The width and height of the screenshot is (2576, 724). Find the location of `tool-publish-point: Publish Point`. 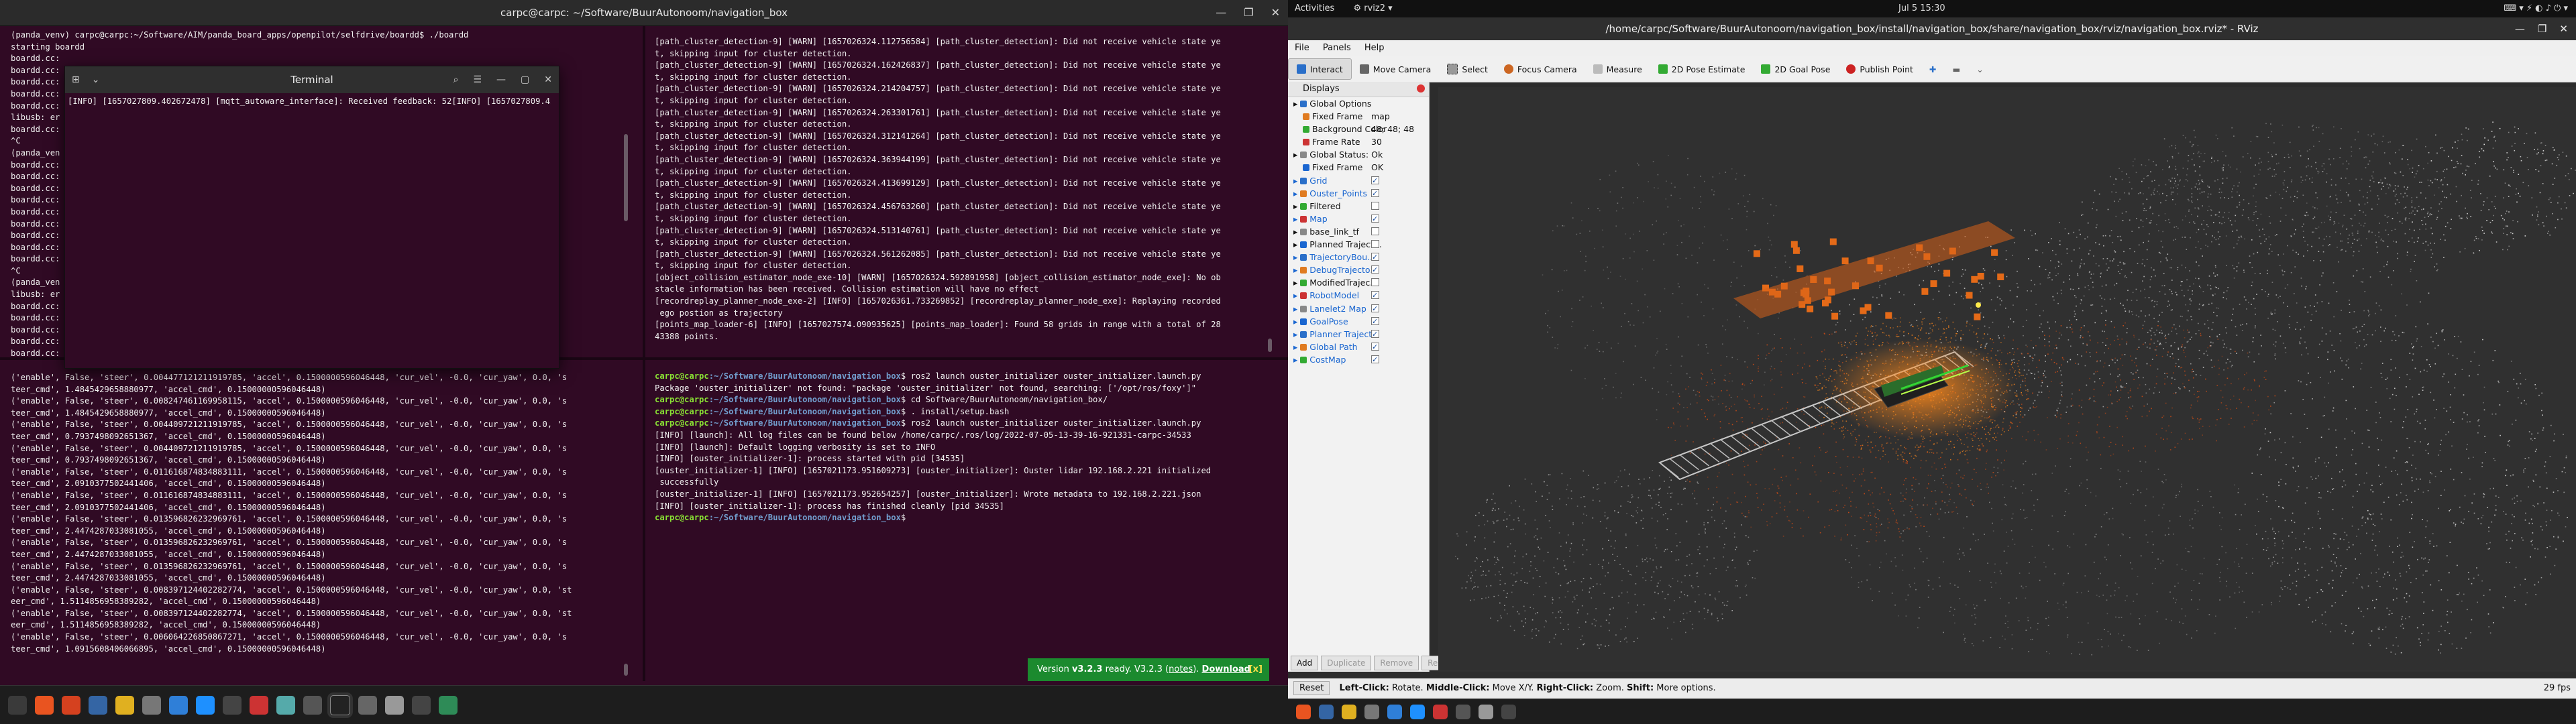

tool-publish-point: Publish Point is located at coordinates (1879, 69).